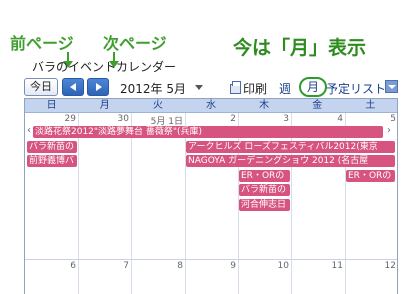 This screenshot has width=420, height=294. Describe the element at coordinates (275, 119) in the screenshot. I see `day-number: 3` at that location.